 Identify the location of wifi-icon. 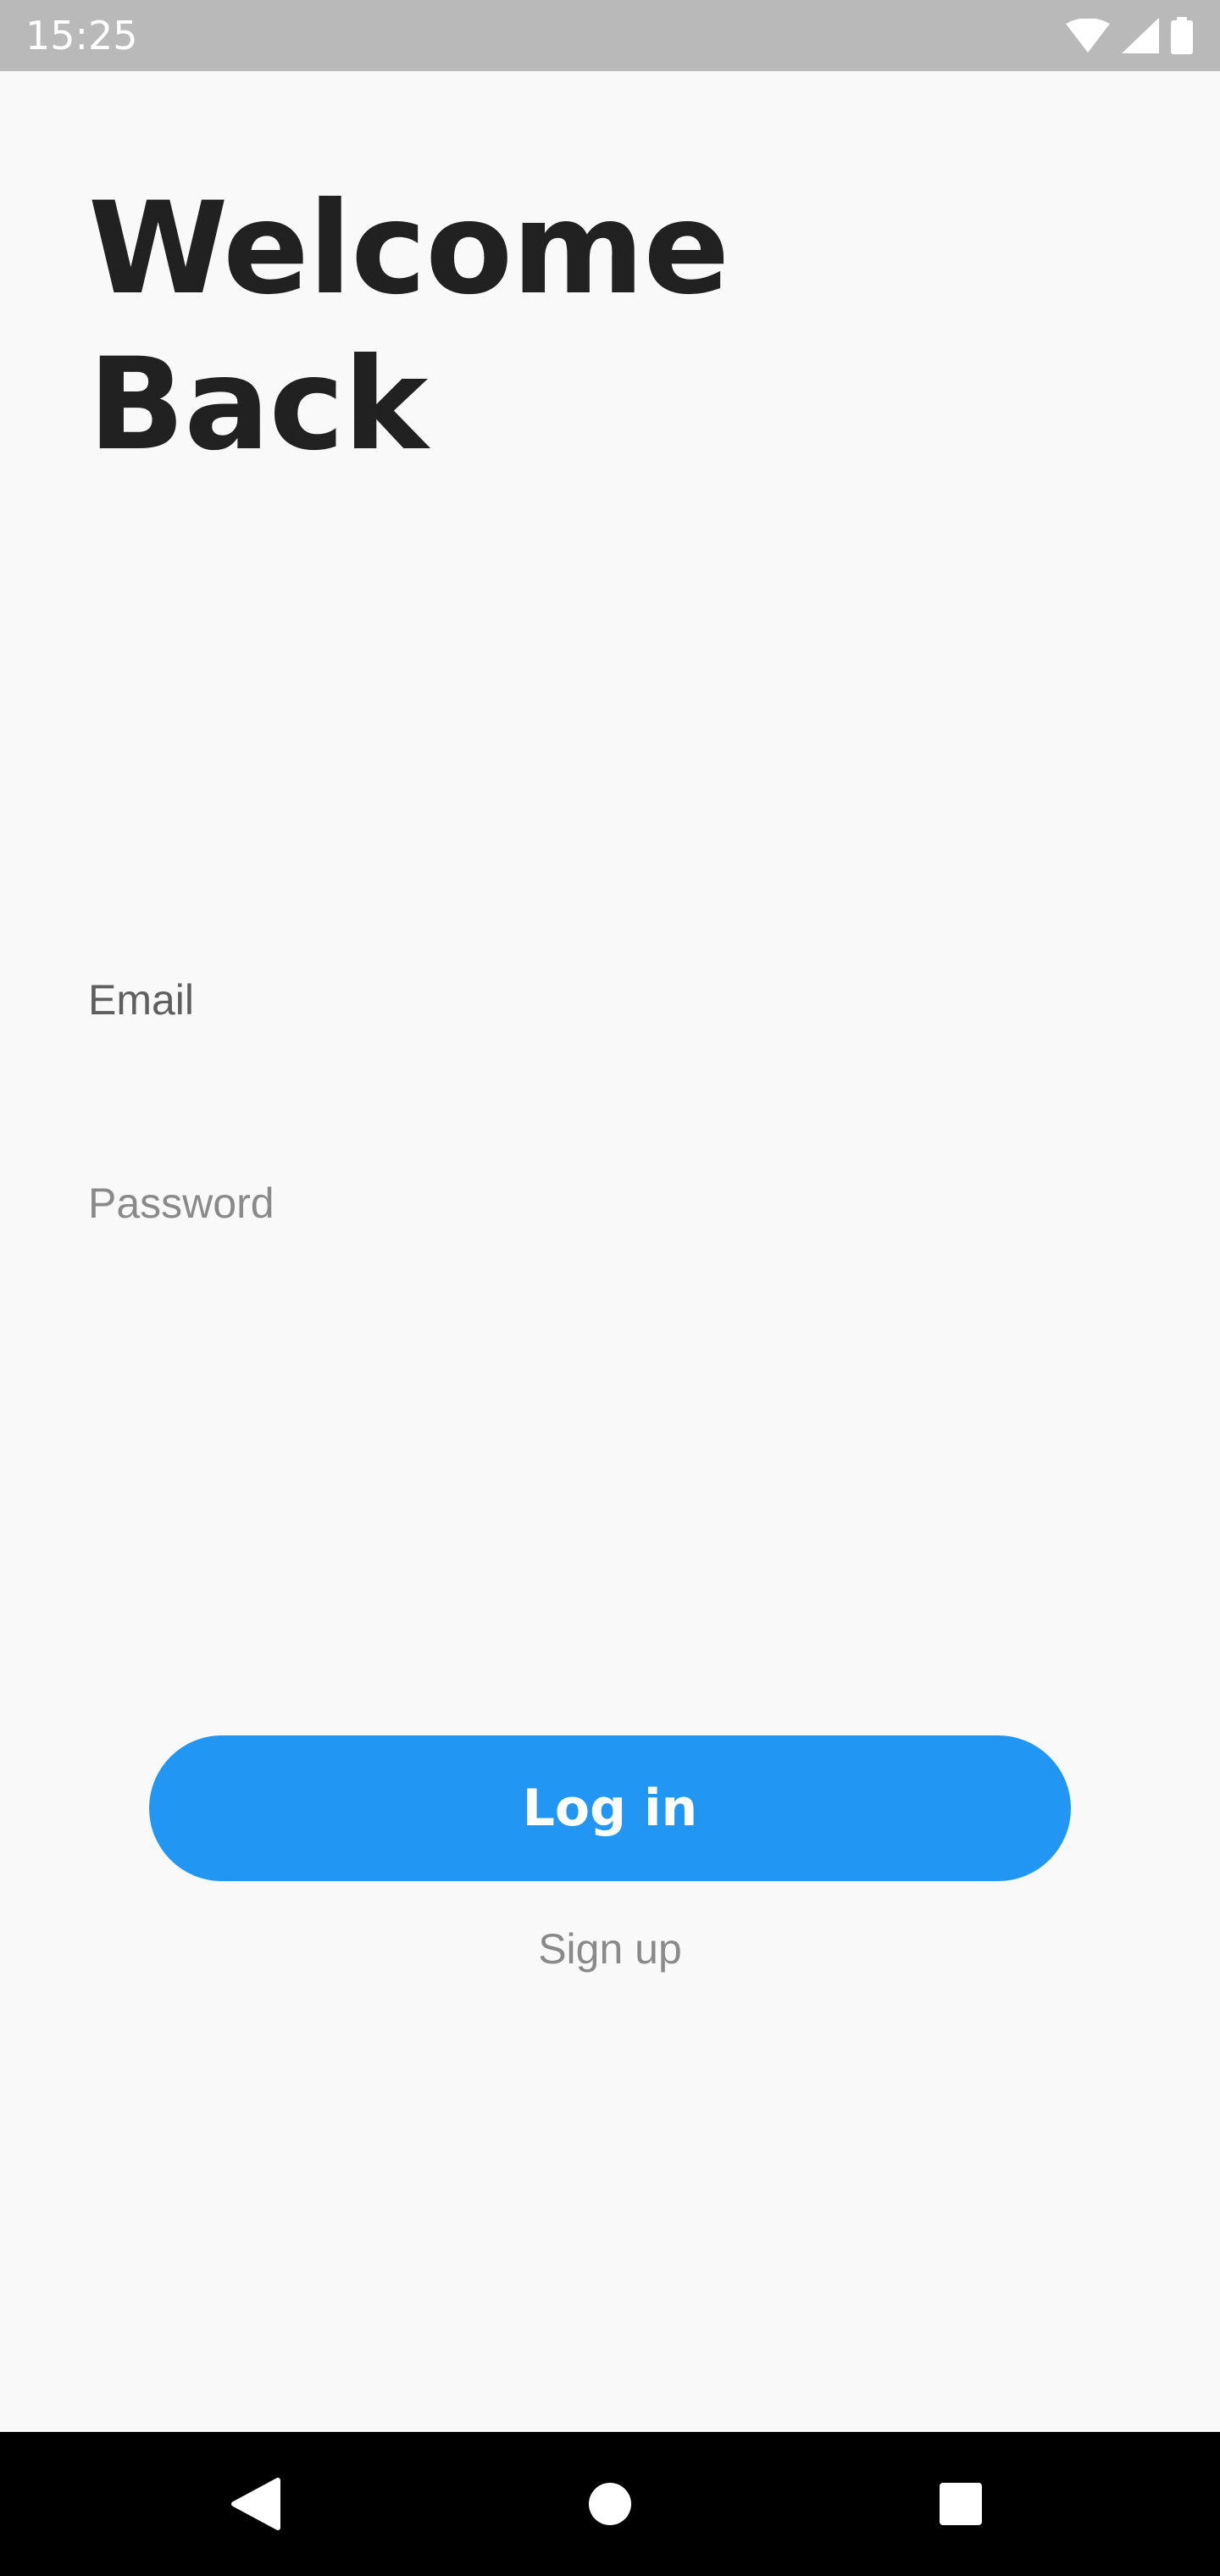
(1088, 36).